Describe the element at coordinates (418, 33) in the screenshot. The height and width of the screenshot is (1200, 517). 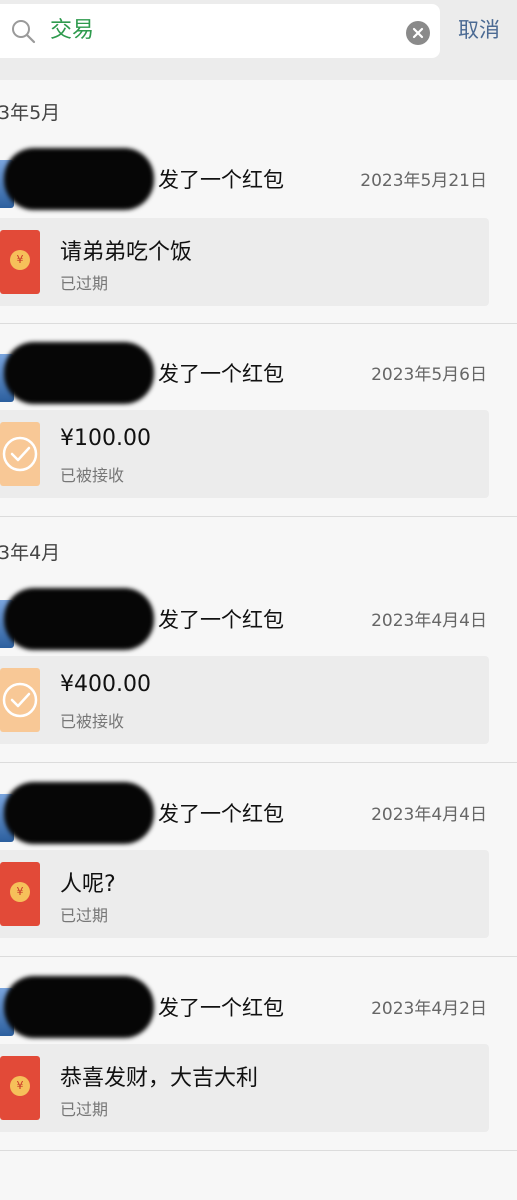
I see `clear-icon` at that location.